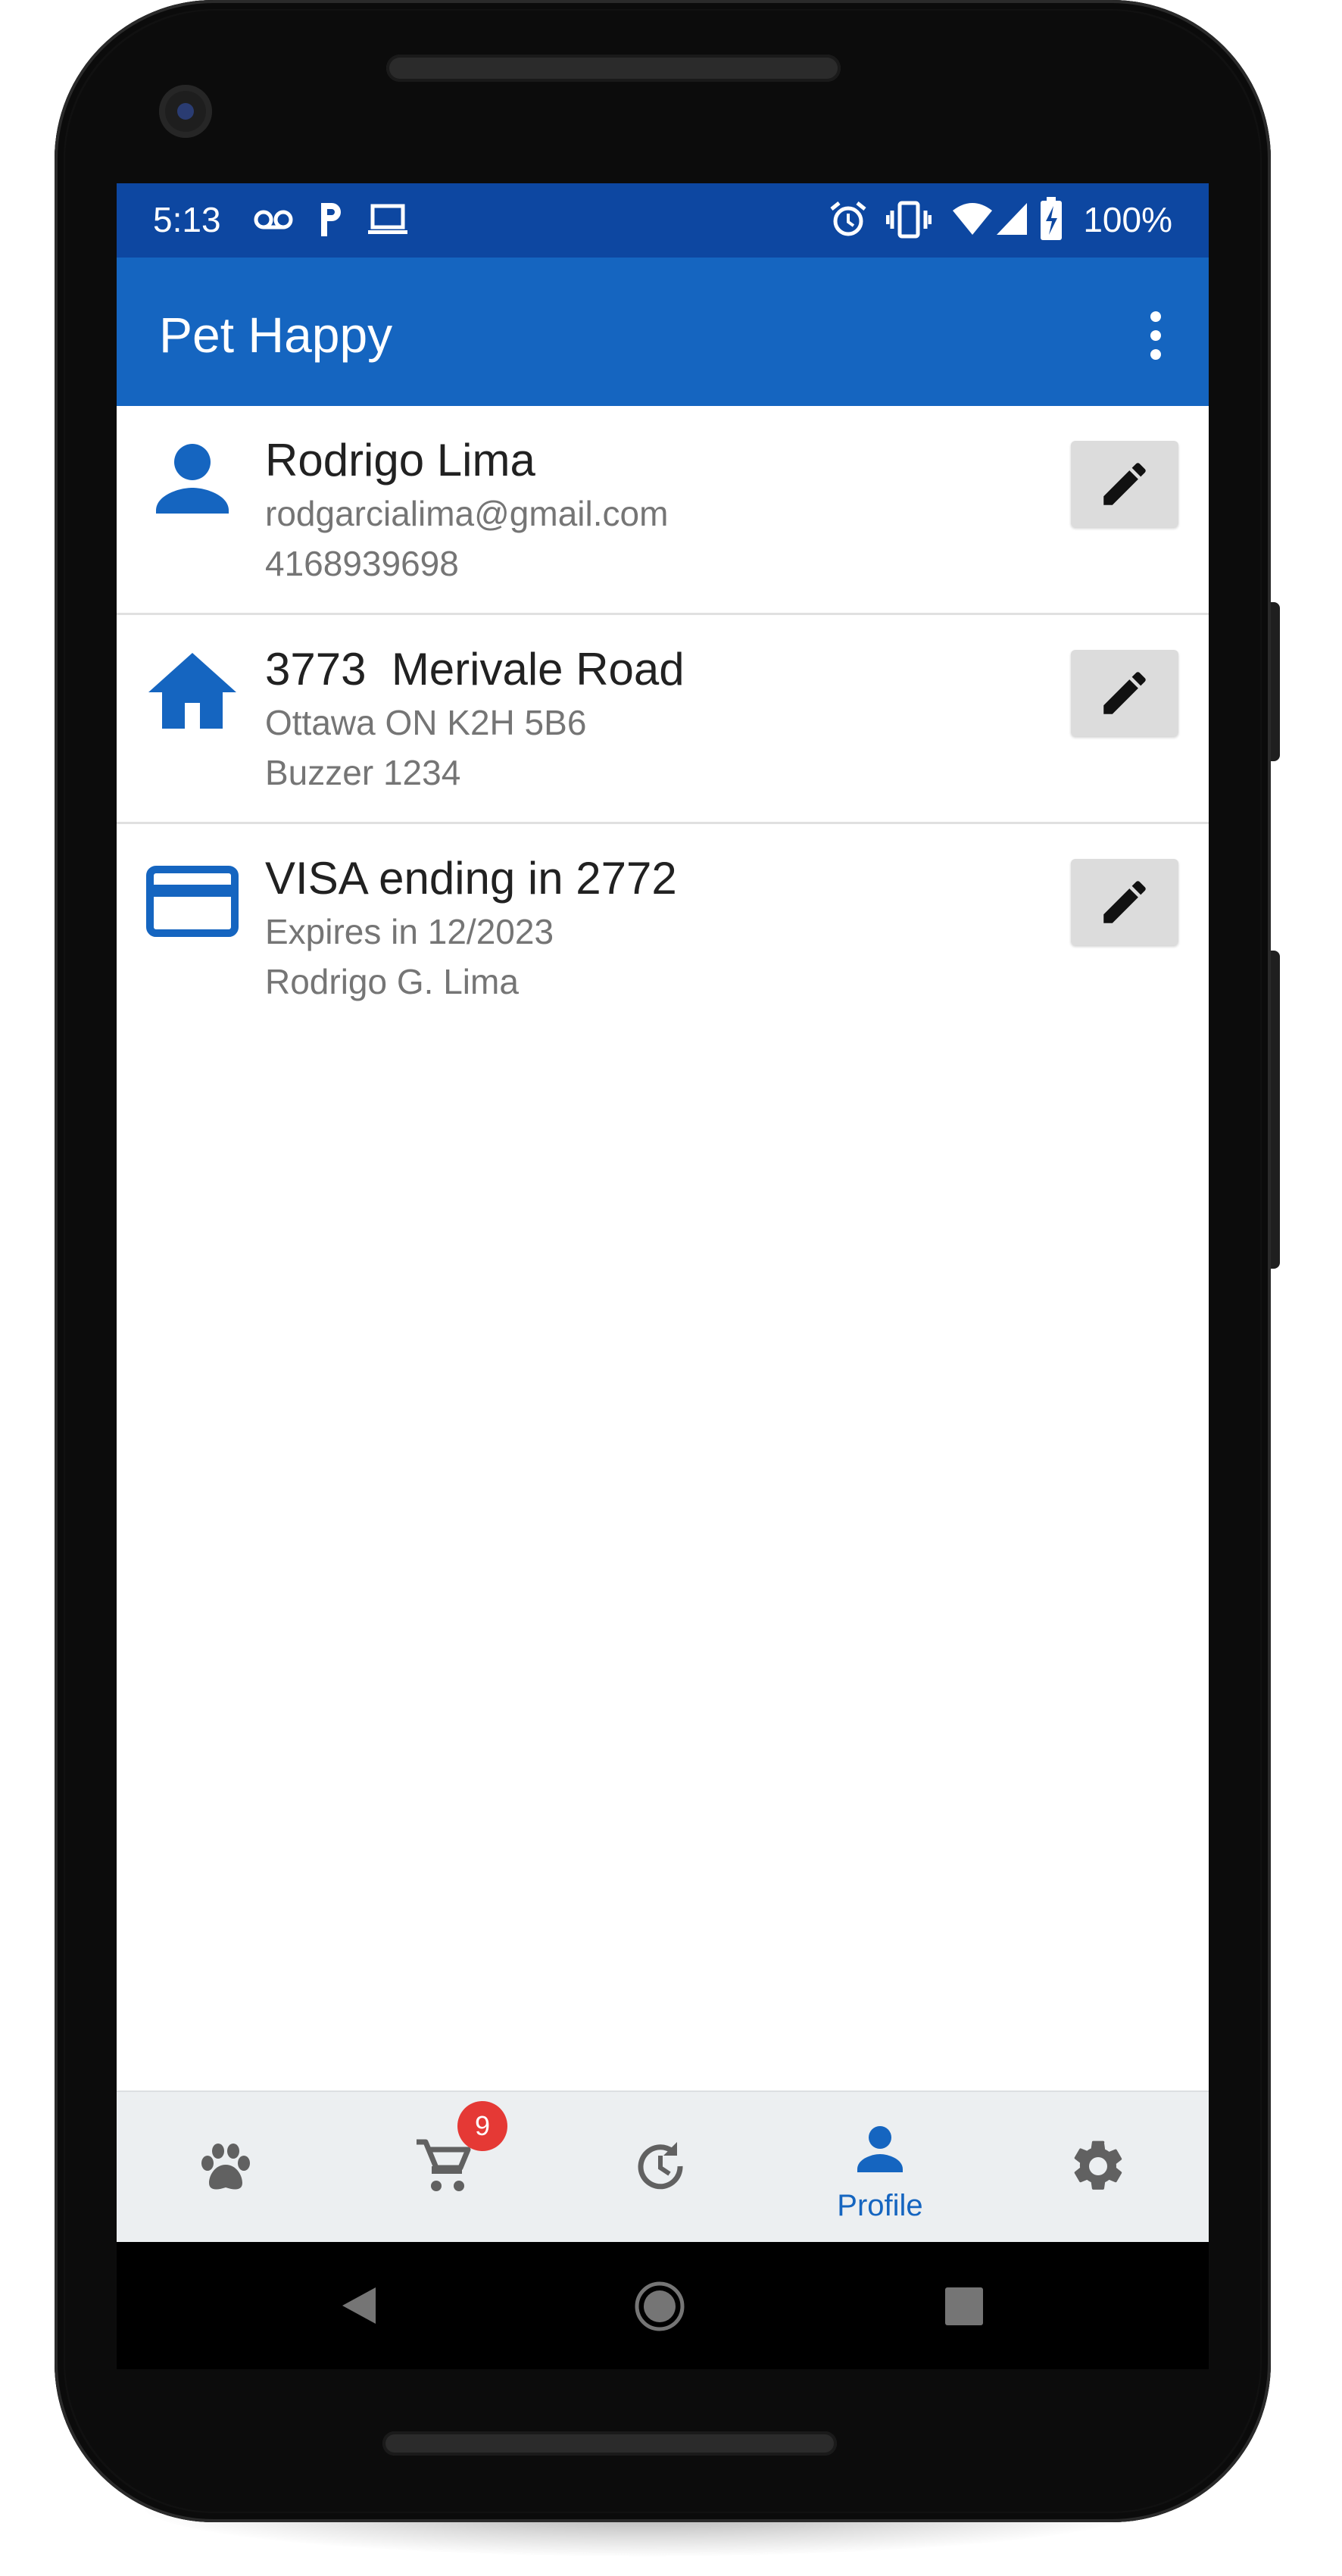 The height and width of the screenshot is (2576, 1342). I want to click on nav-label-profile: Profile, so click(880, 2206).